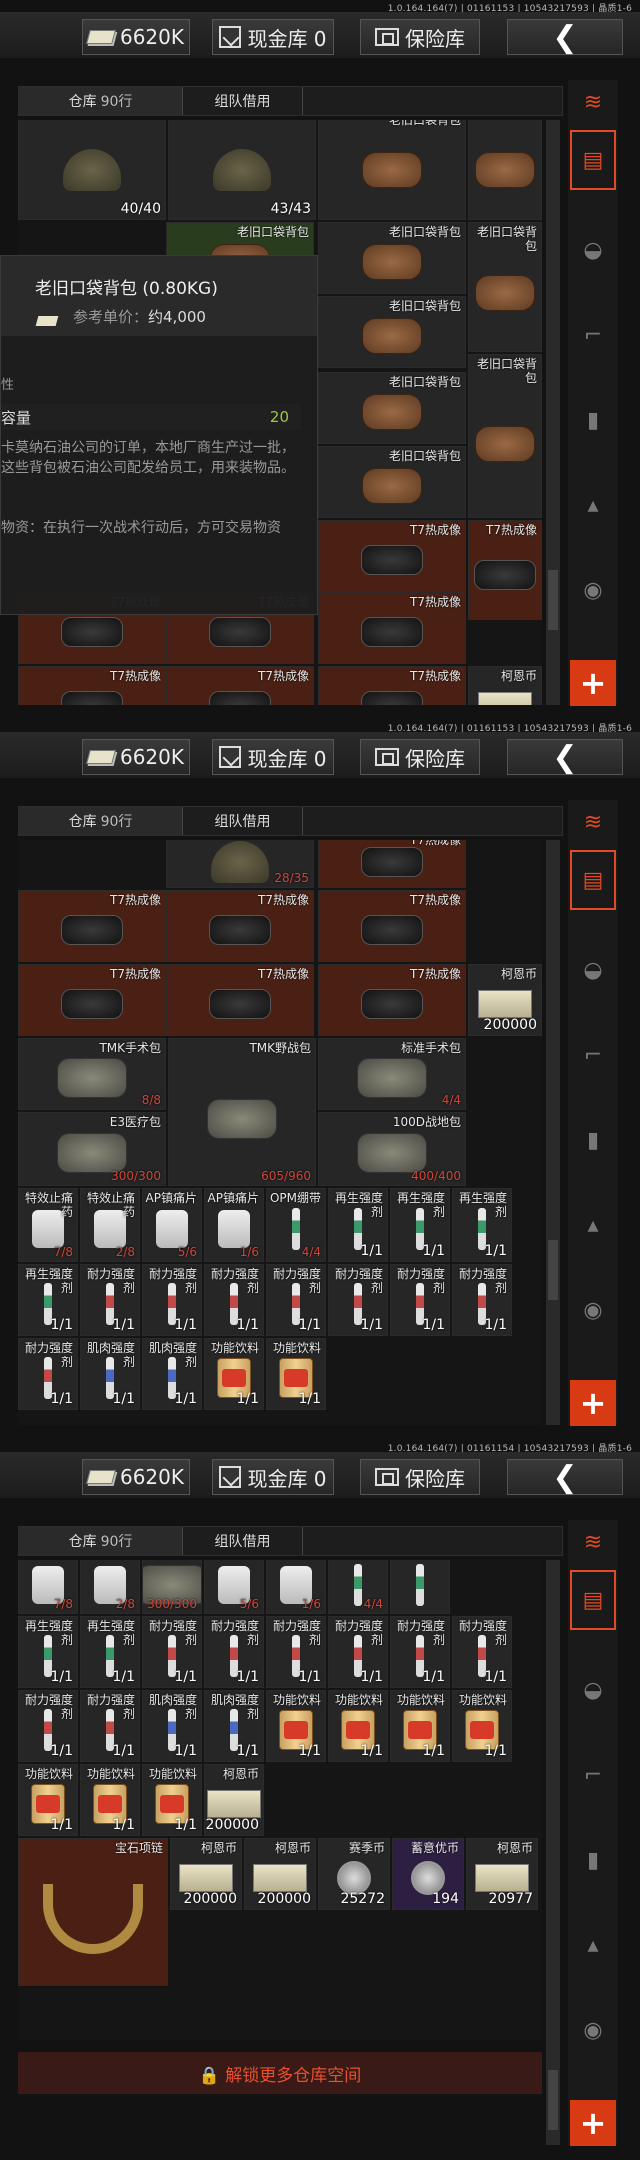  What do you see at coordinates (48, 1225) in the screenshot?
I see `inventory-item: 特效止痛药 7/8` at bounding box center [48, 1225].